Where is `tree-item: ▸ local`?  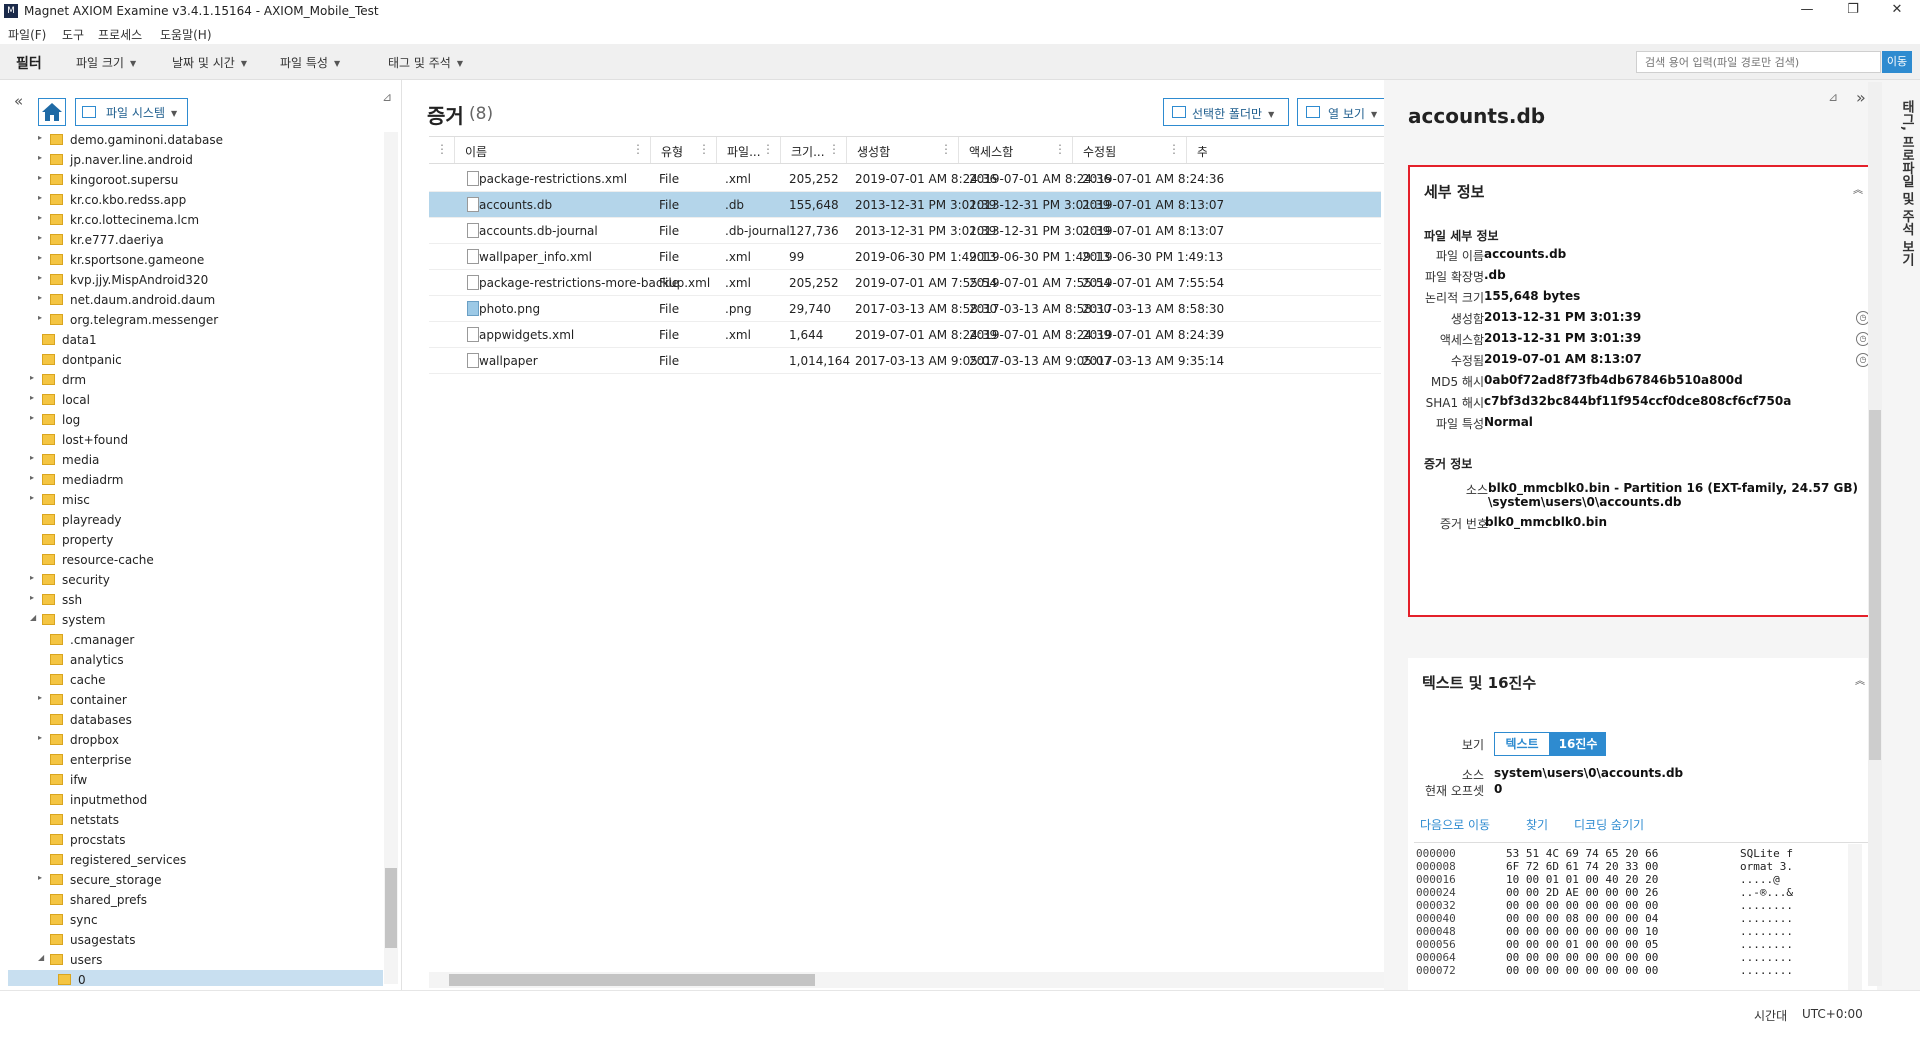
tree-item: ▸ local is located at coordinates (195, 400).